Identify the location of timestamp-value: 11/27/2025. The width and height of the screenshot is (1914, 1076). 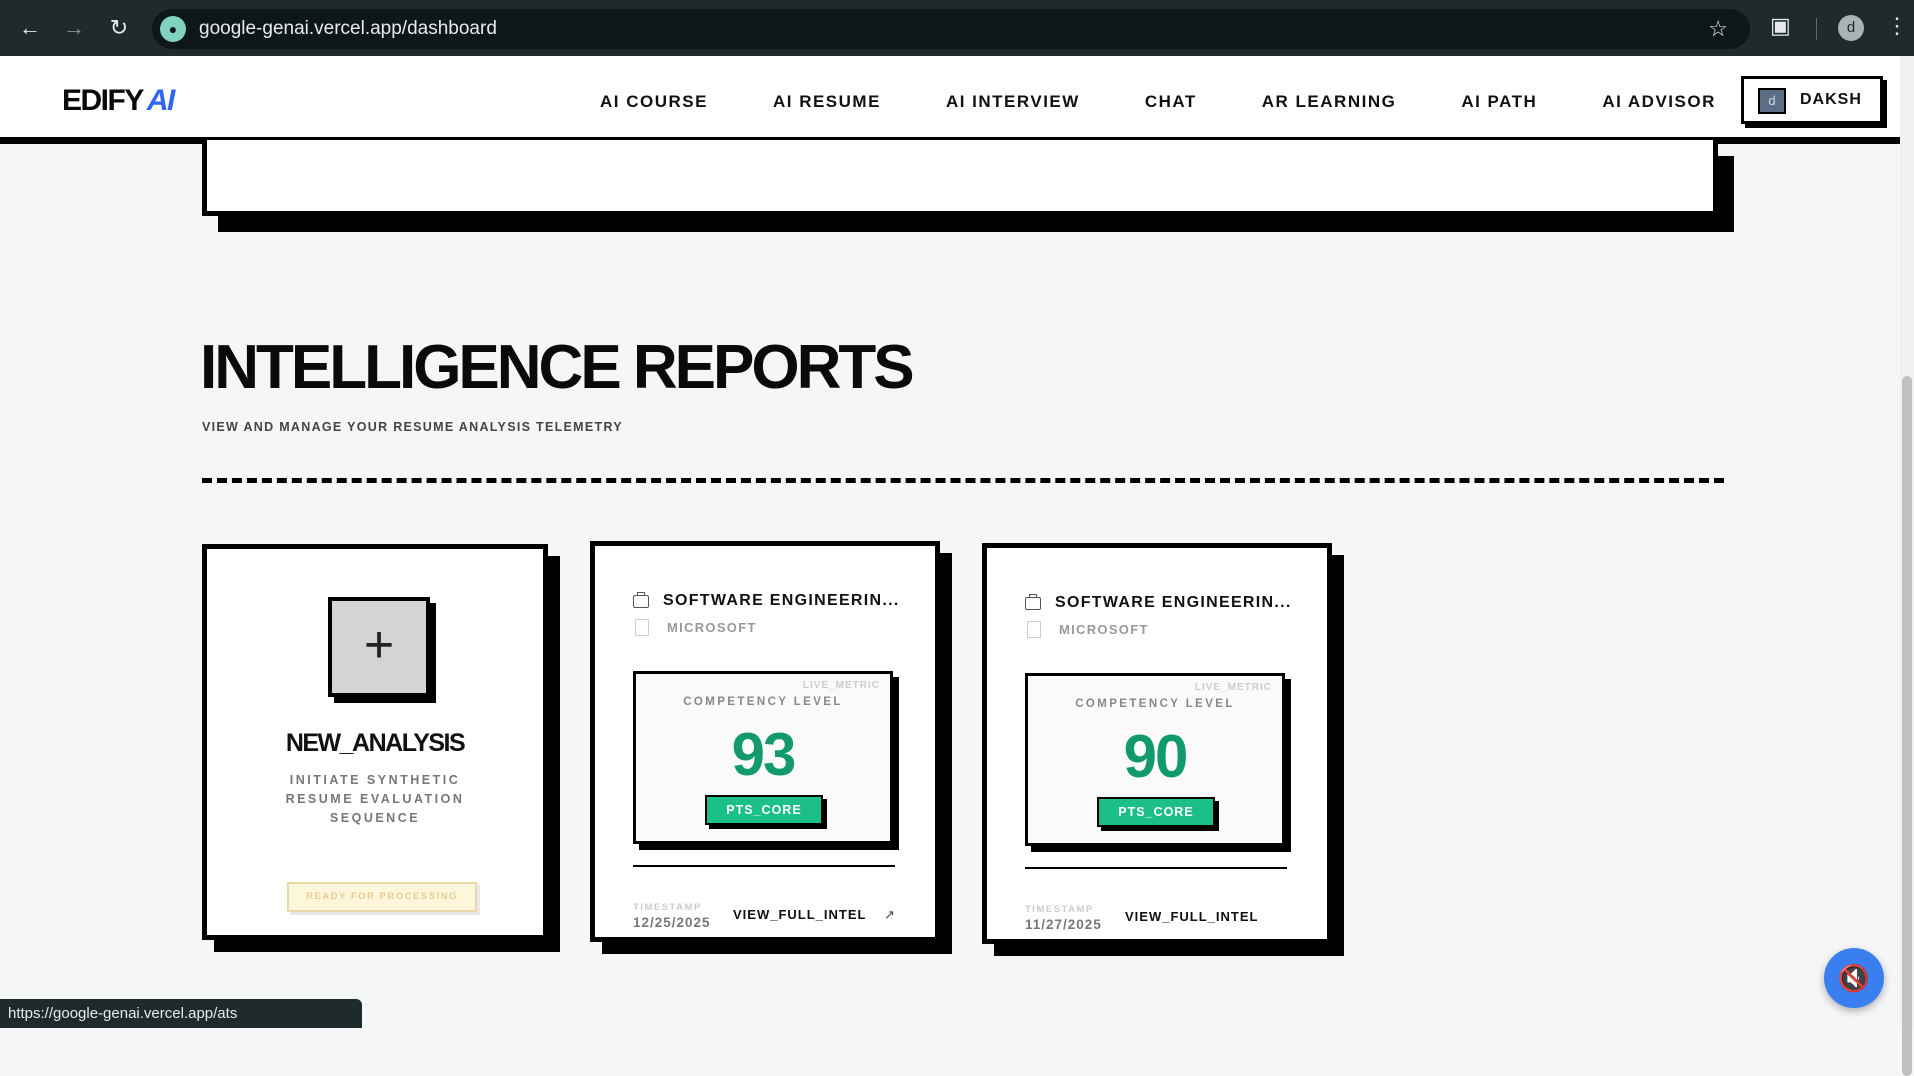
(1063, 924).